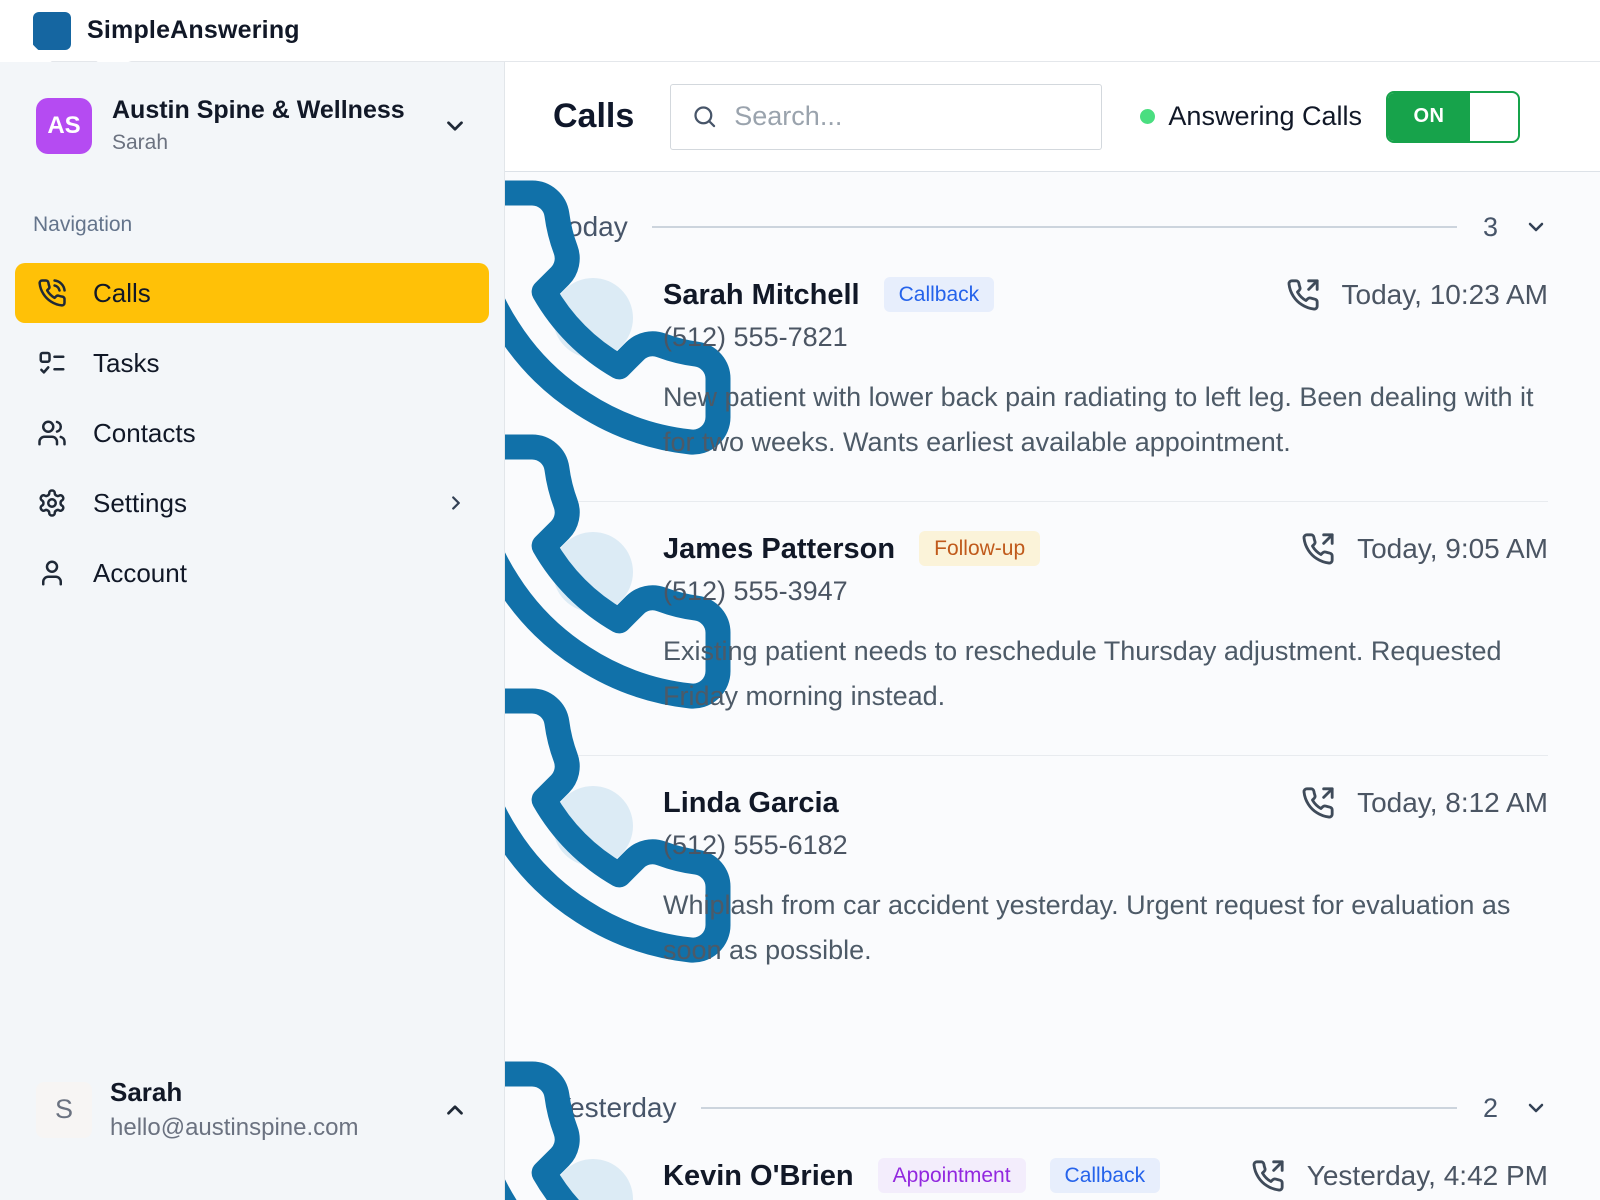  What do you see at coordinates (758, 1175) in the screenshot?
I see `caller-name: Kevin O'Brien` at bounding box center [758, 1175].